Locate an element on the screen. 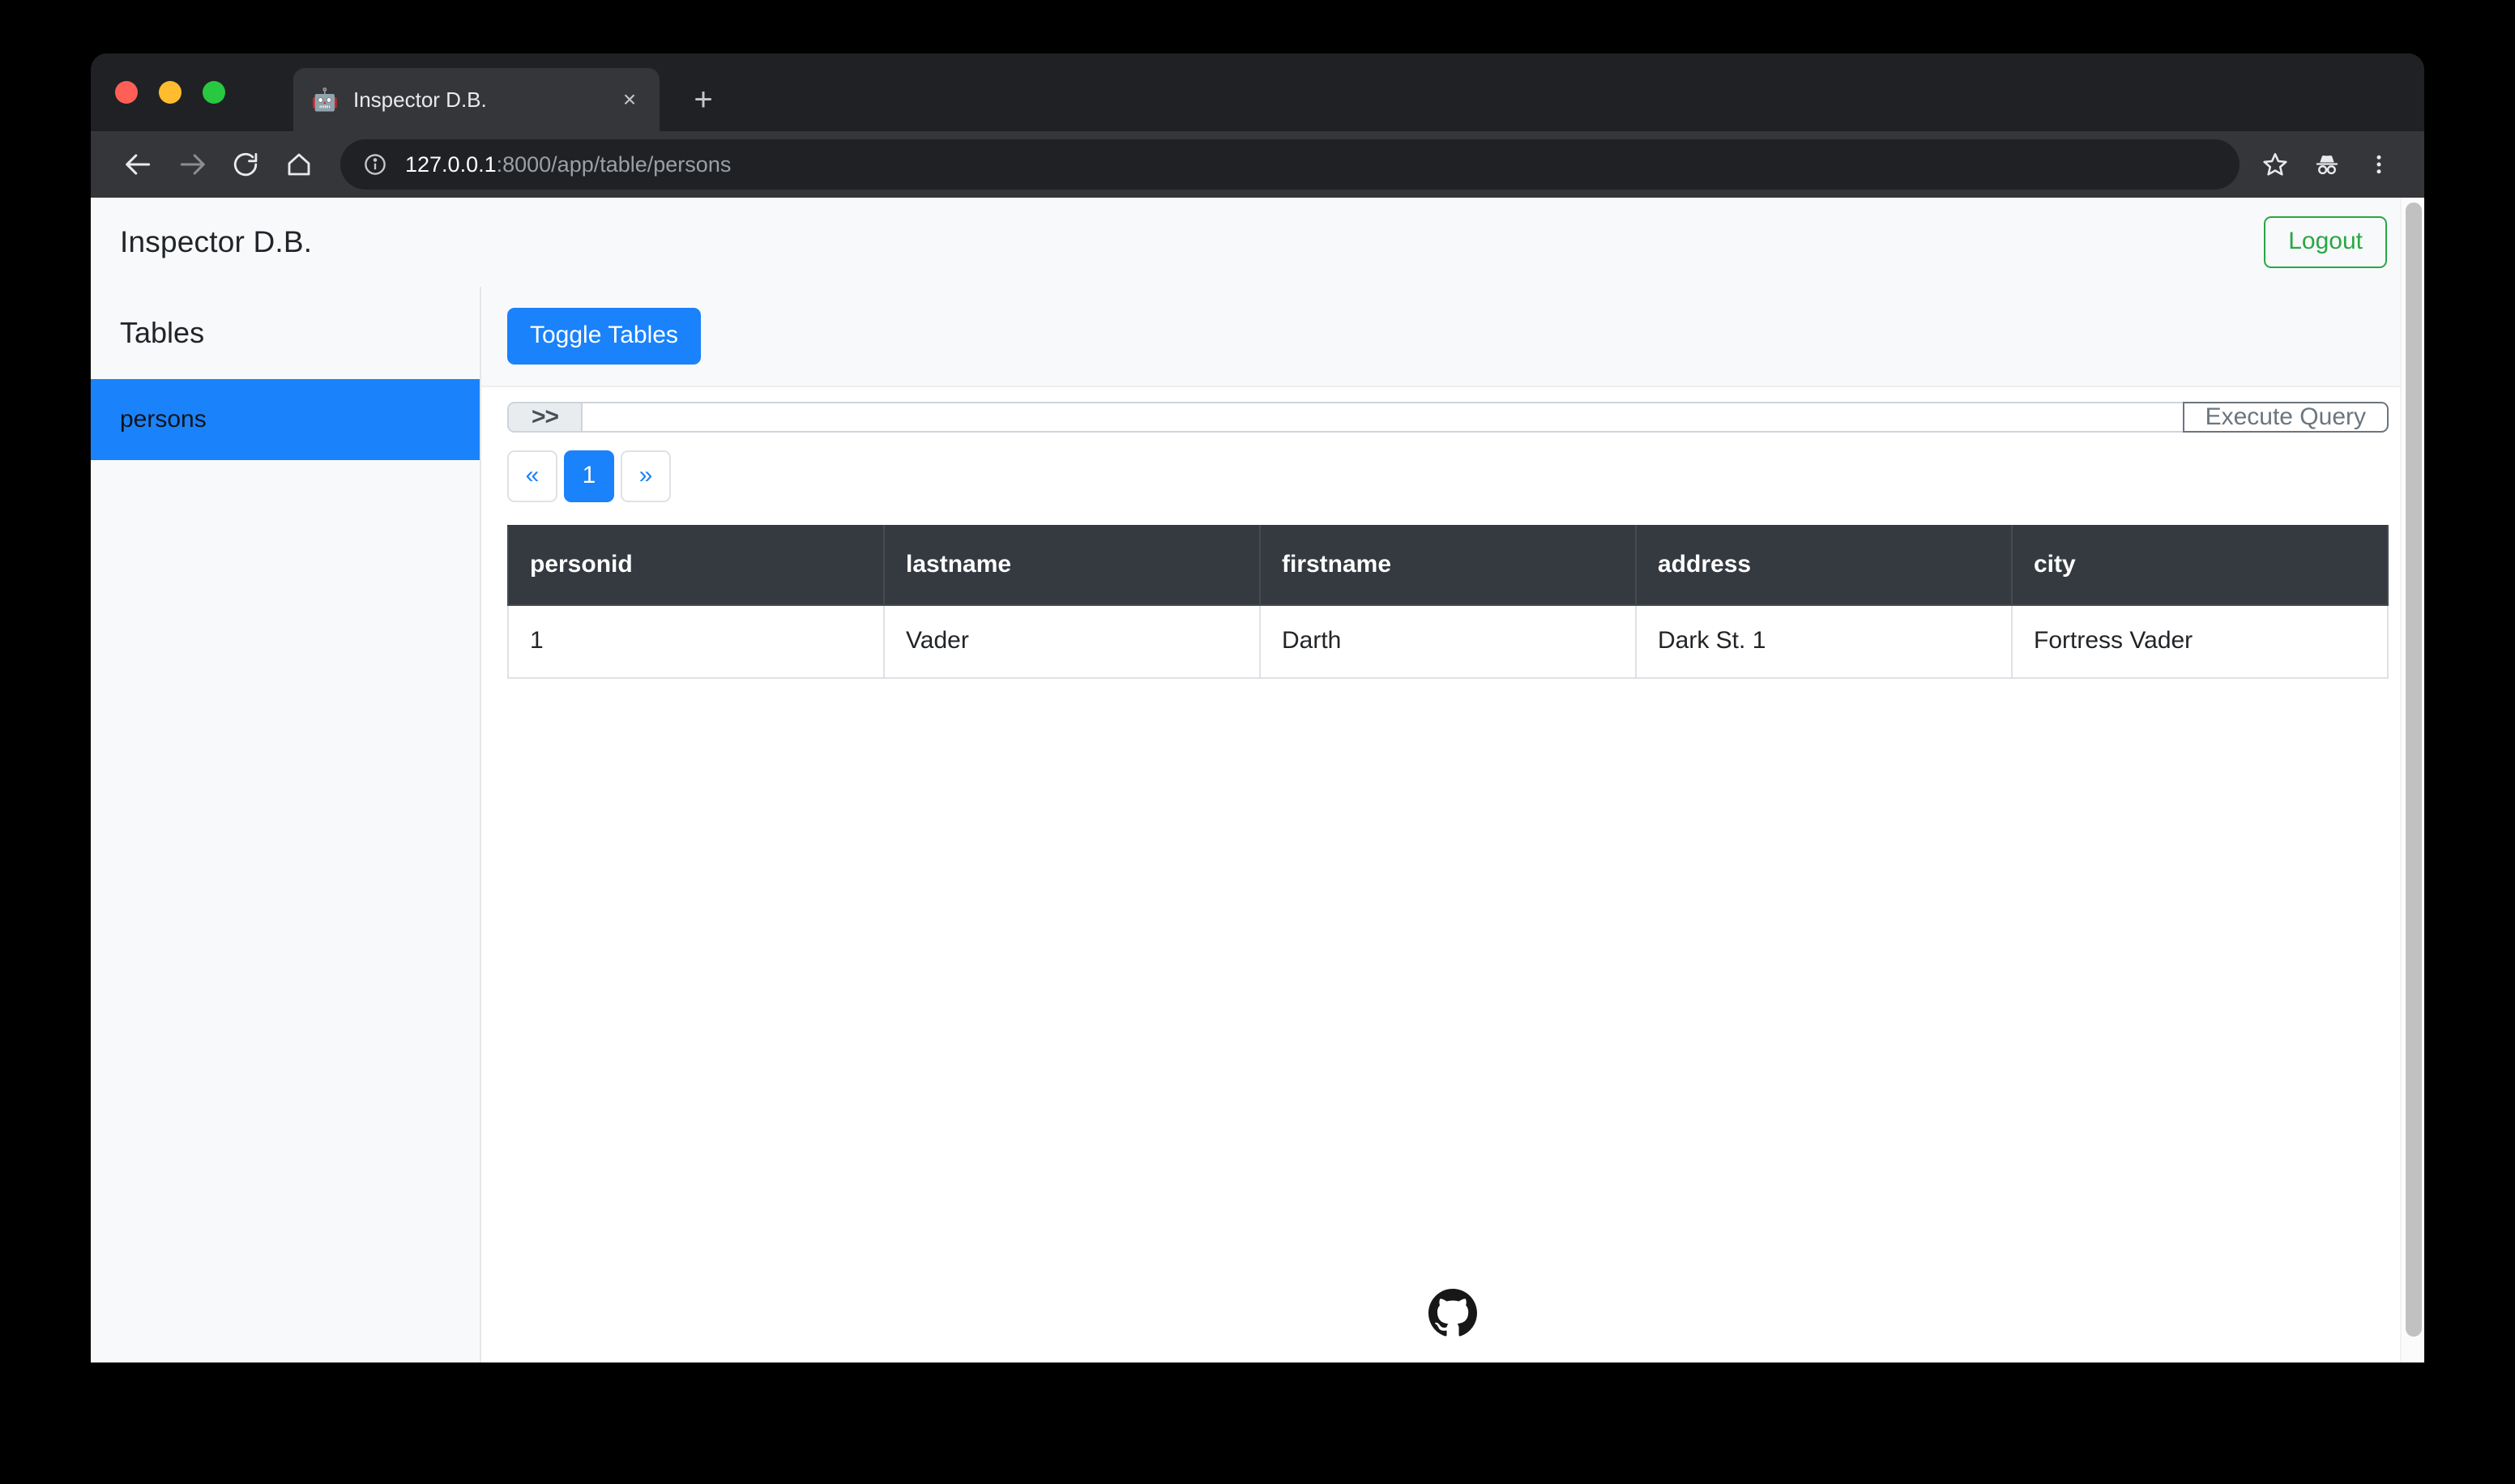 This screenshot has width=2515, height=1484. page-scrollbar is located at coordinates (2412, 780).